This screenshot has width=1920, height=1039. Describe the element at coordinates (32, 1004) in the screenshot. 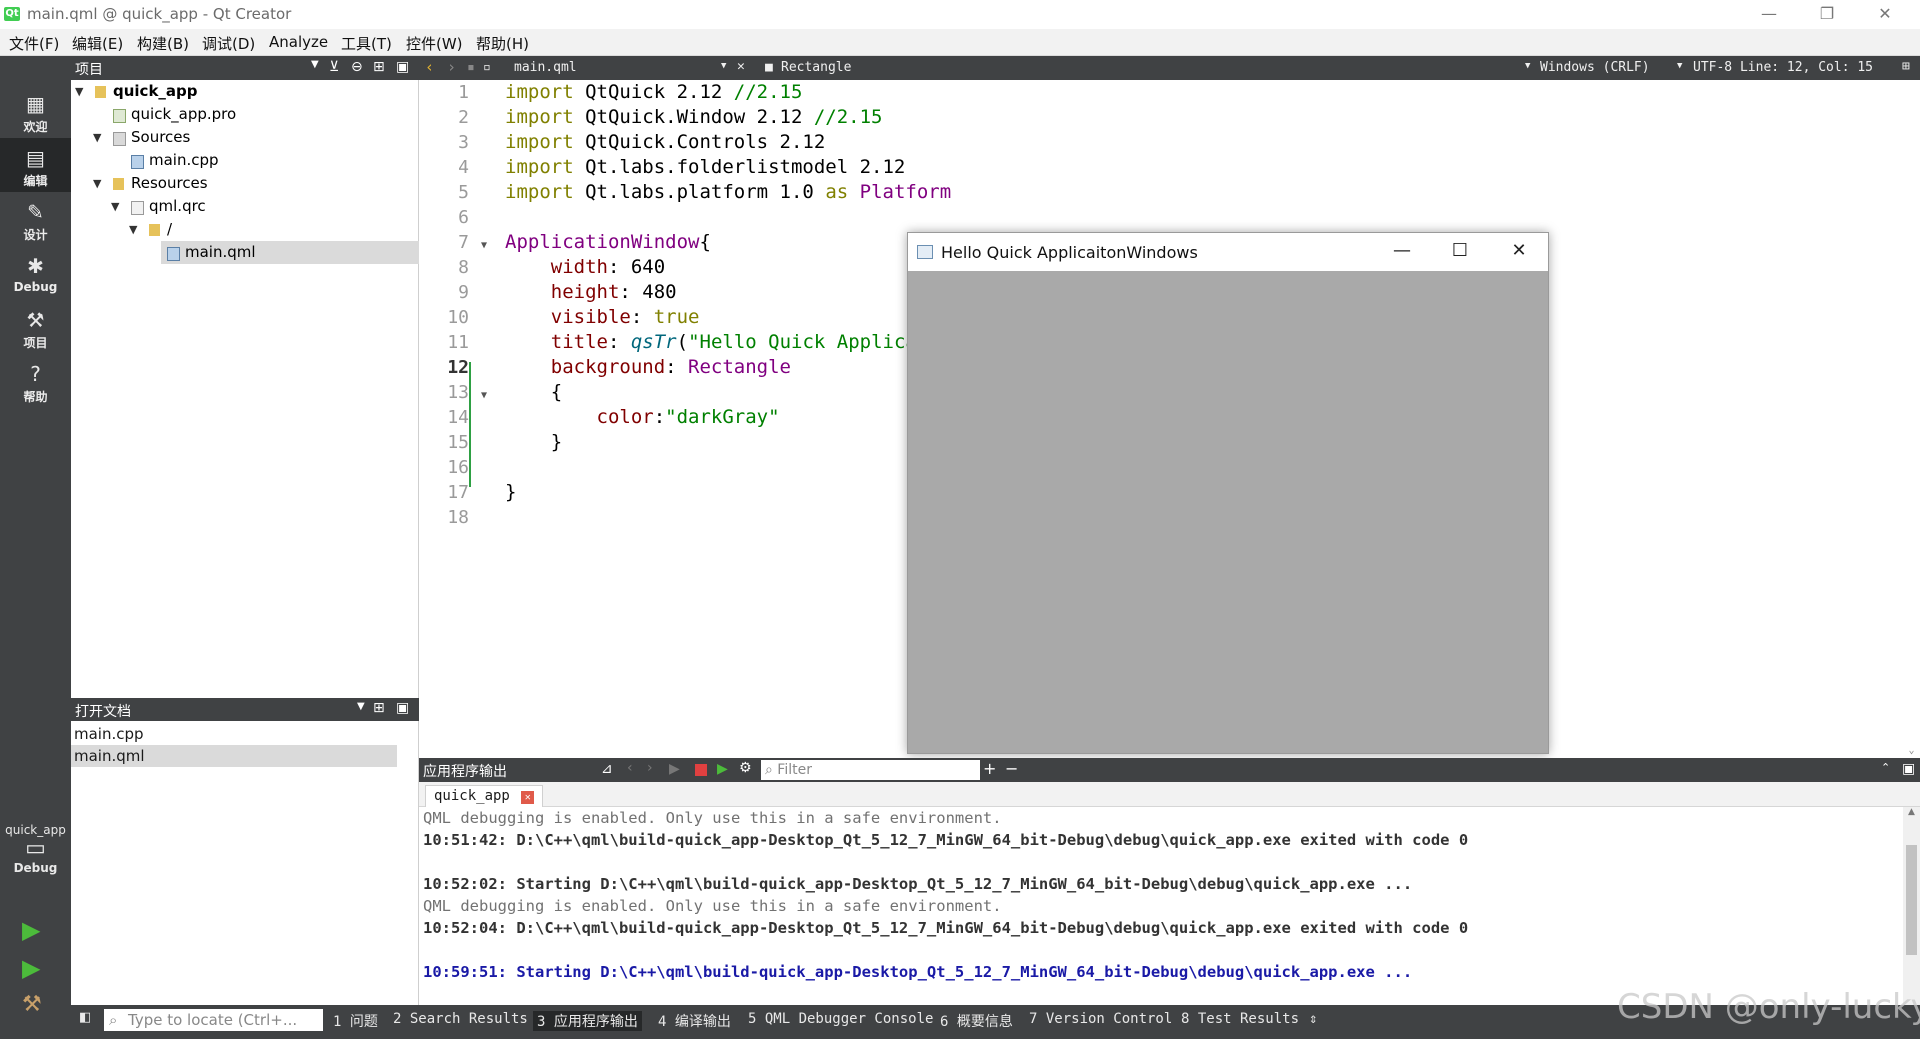

I see `build-hammer-button: ⚒` at that location.